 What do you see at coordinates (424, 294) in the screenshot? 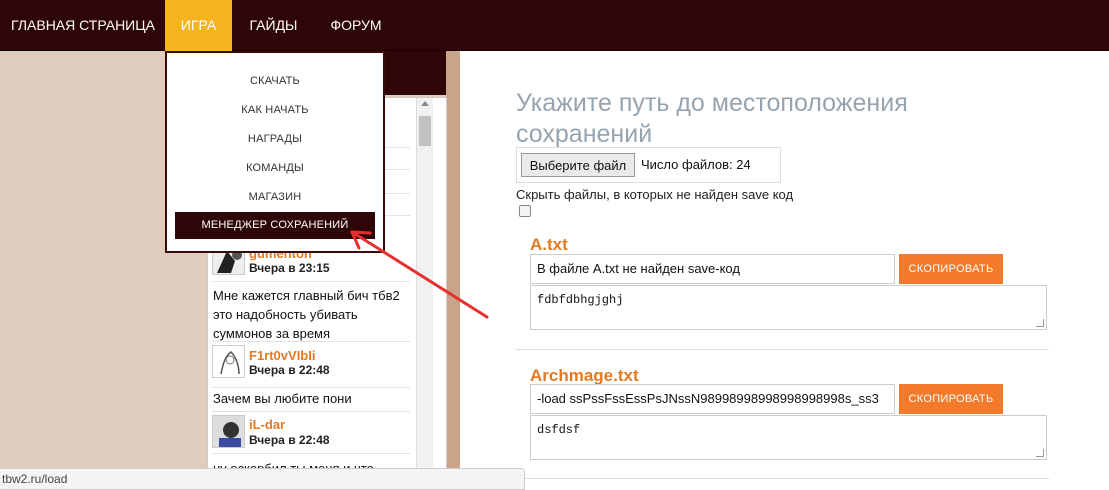
I see `chat-scrollbar` at bounding box center [424, 294].